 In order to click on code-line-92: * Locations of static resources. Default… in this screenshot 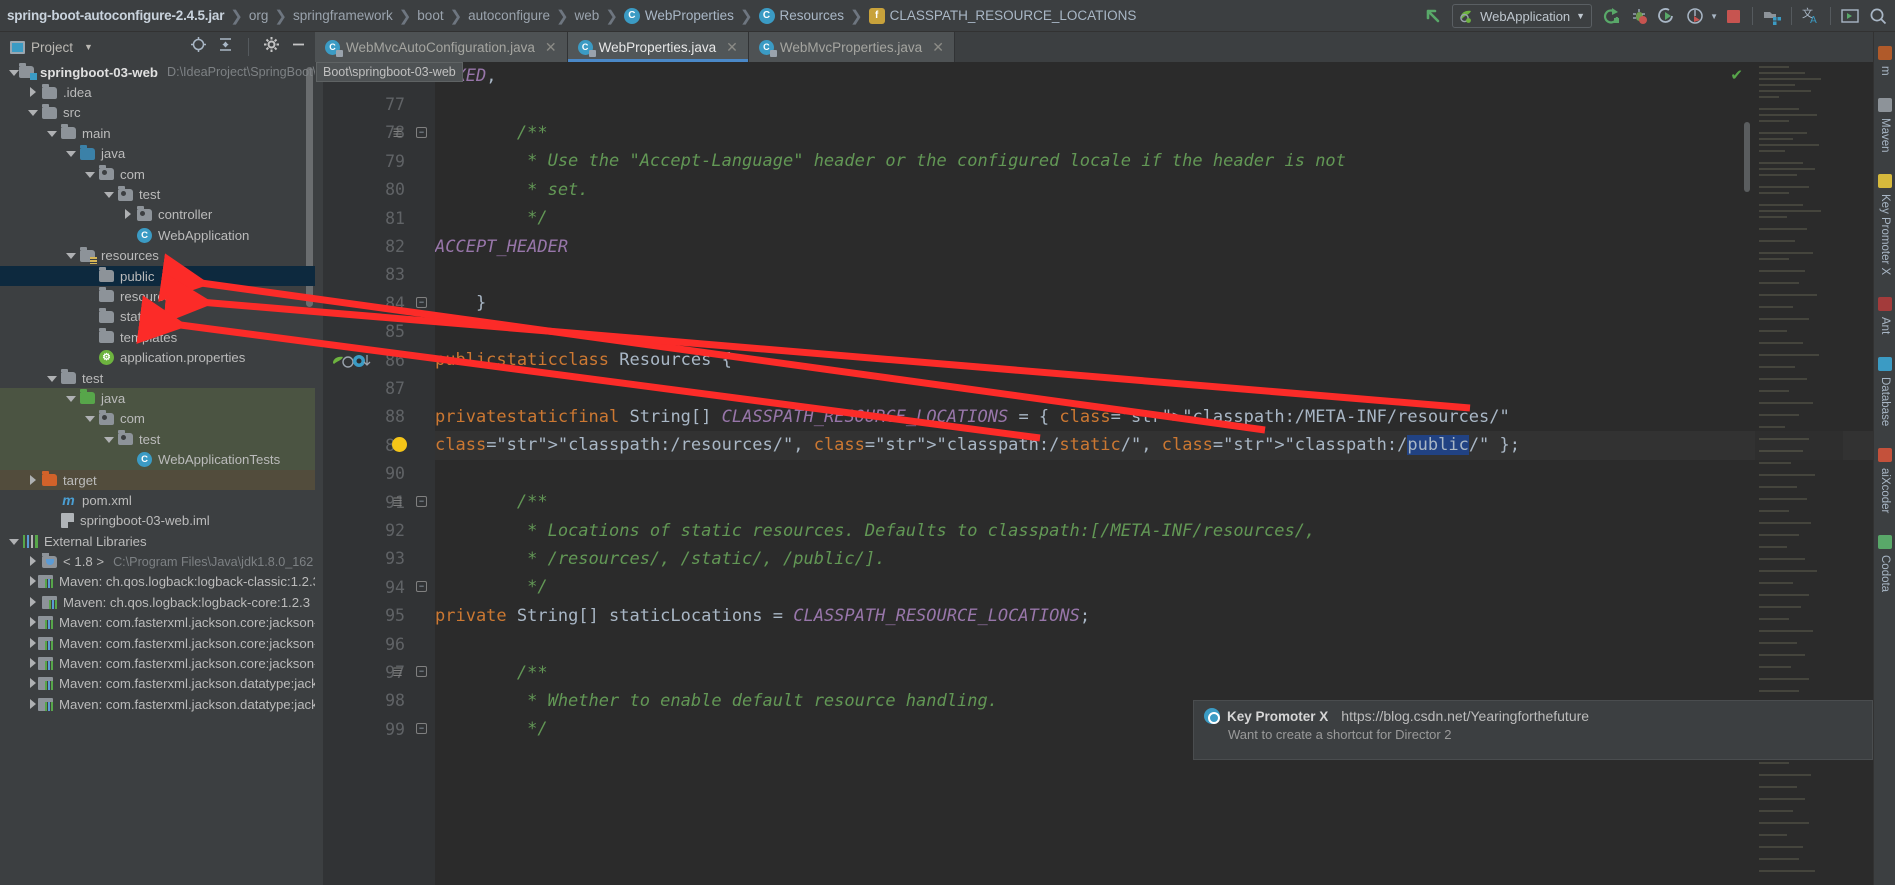, I will do `click(1165, 530)`.